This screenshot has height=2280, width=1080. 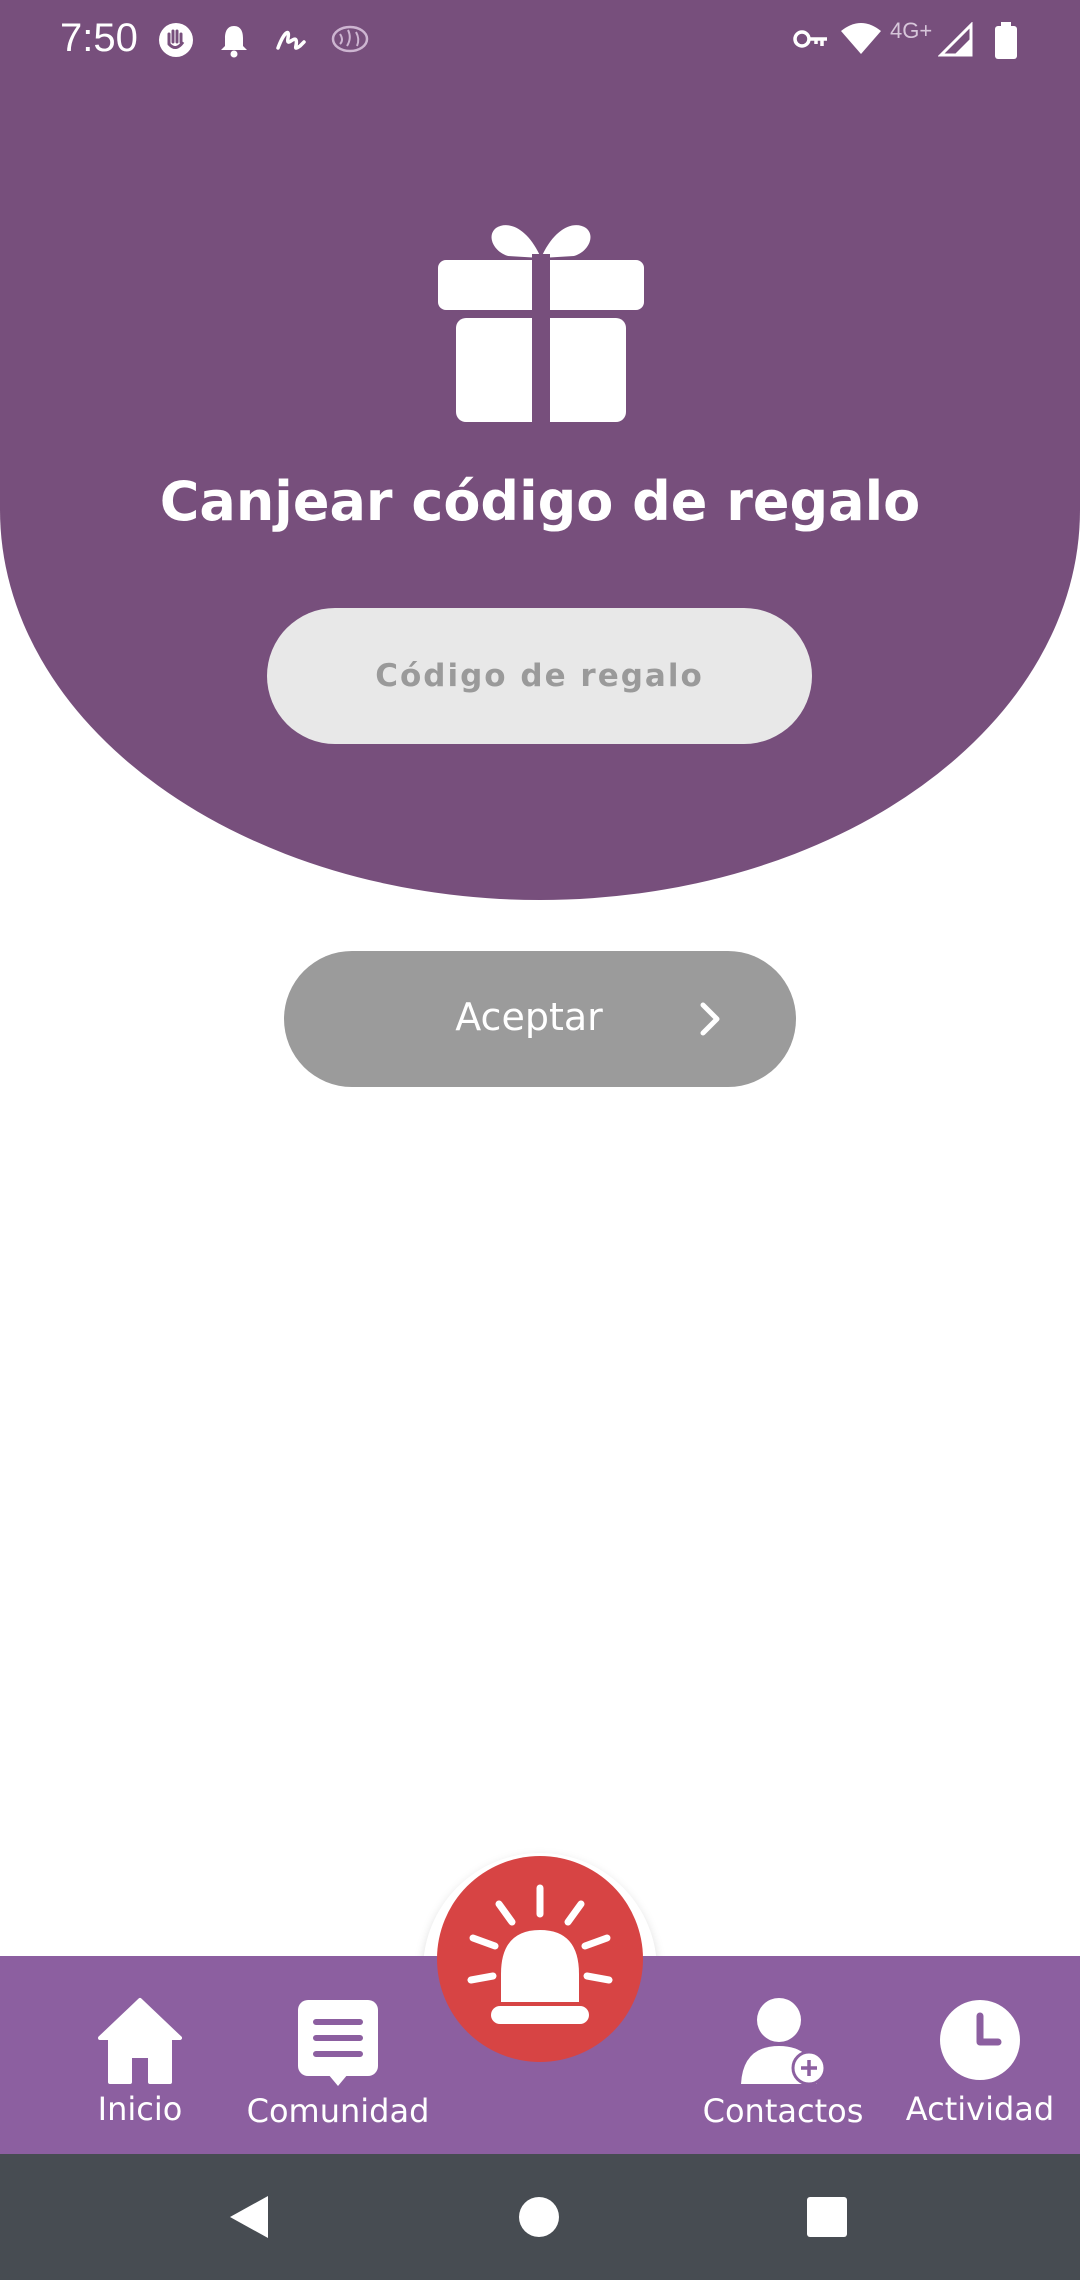 I want to click on add-contact-icon, so click(x=784, y=2042).